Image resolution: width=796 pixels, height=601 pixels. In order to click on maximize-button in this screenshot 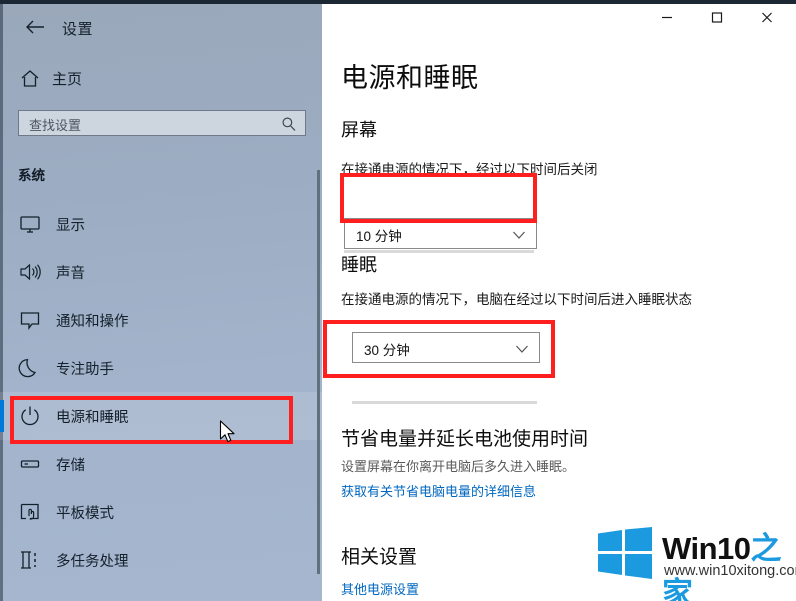, I will do `click(717, 20)`.